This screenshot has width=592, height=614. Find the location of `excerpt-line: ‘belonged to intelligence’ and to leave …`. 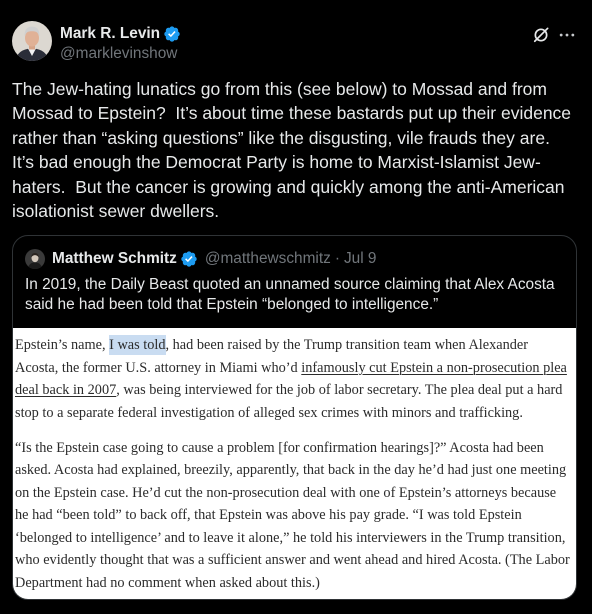

excerpt-line: ‘belonged to intelligence’ and to leave … is located at coordinates (290, 537).